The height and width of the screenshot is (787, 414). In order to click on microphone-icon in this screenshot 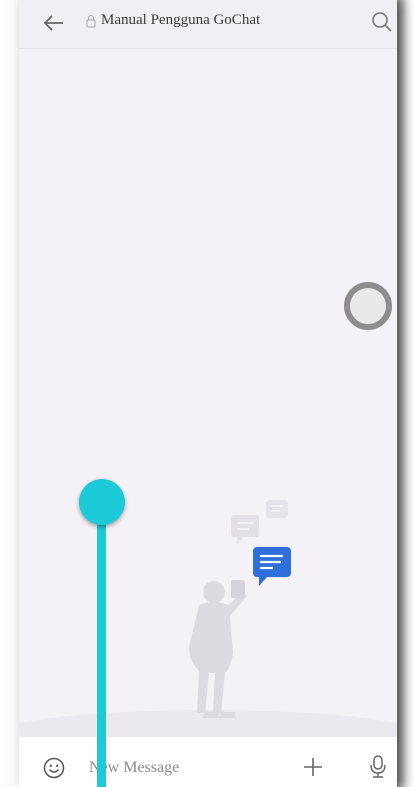, I will do `click(378, 767)`.